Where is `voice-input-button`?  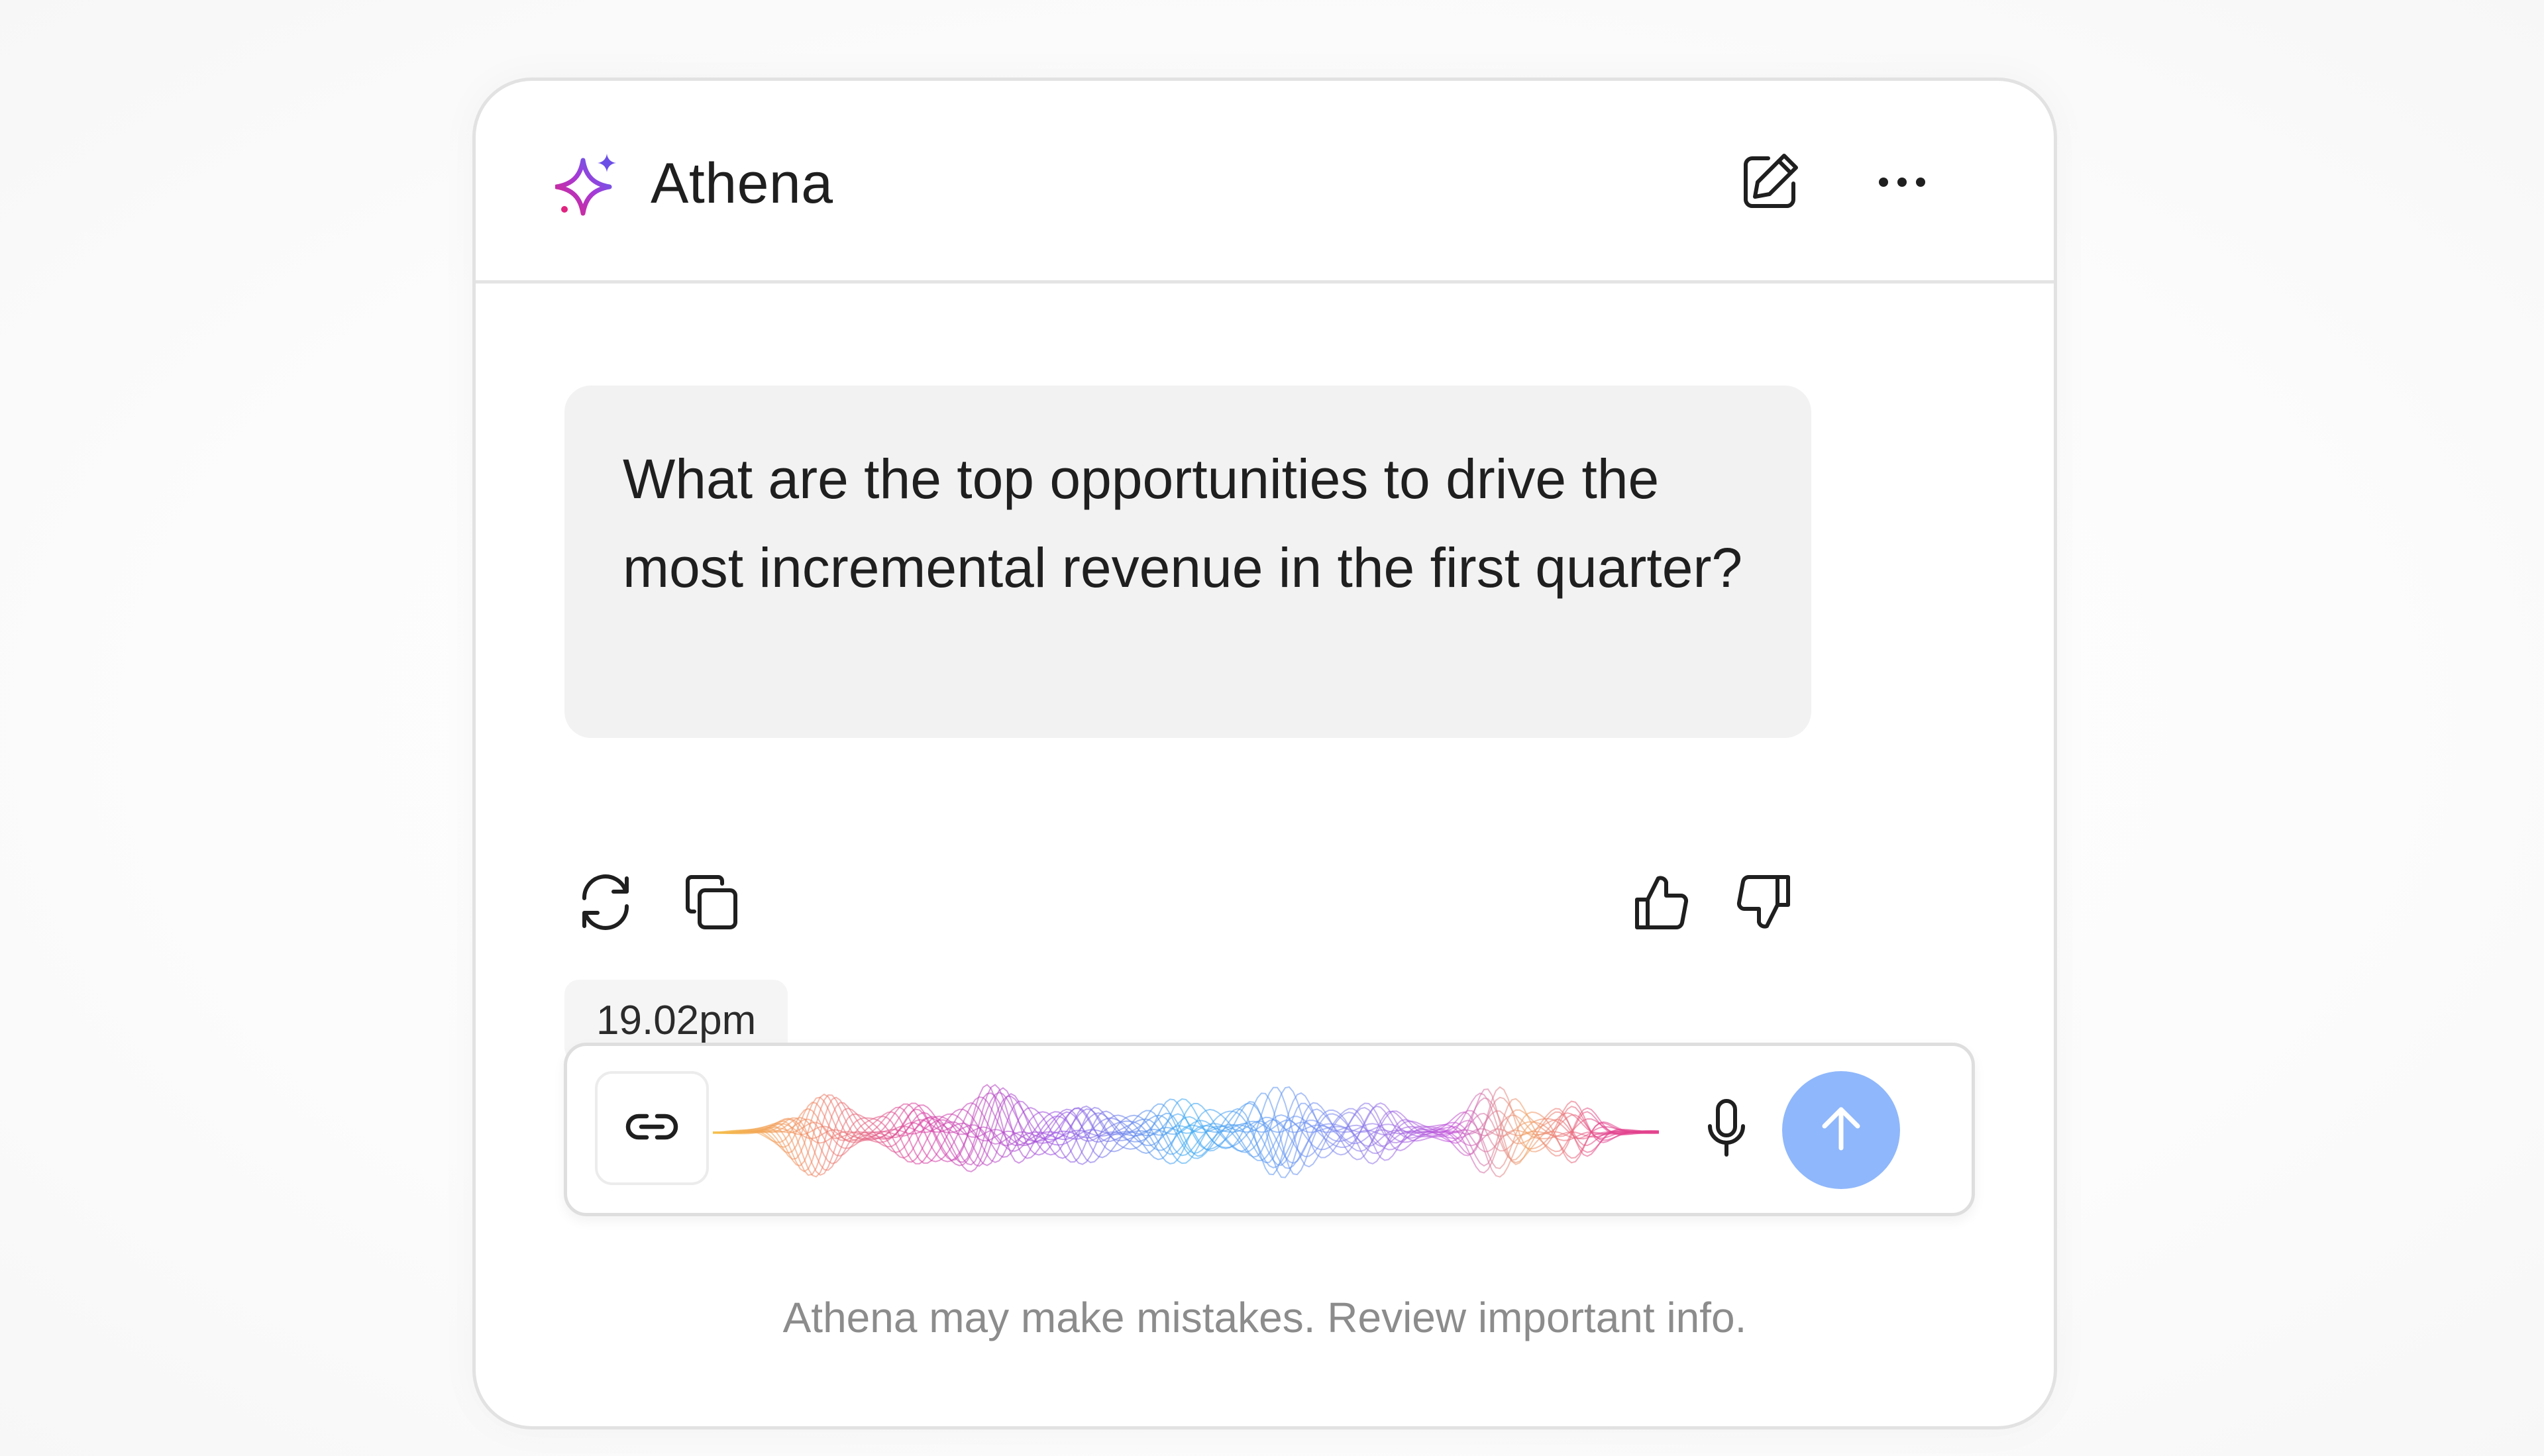
voice-input-button is located at coordinates (1726, 1130).